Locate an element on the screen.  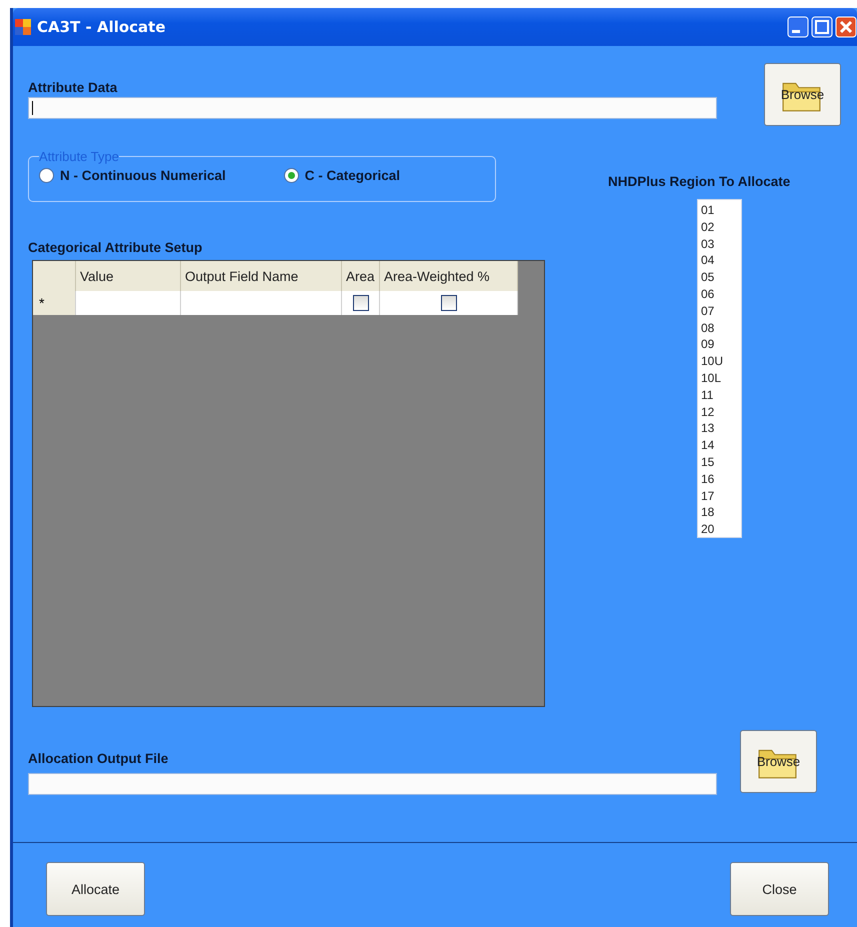
list-item: 16 is located at coordinates (721, 479).